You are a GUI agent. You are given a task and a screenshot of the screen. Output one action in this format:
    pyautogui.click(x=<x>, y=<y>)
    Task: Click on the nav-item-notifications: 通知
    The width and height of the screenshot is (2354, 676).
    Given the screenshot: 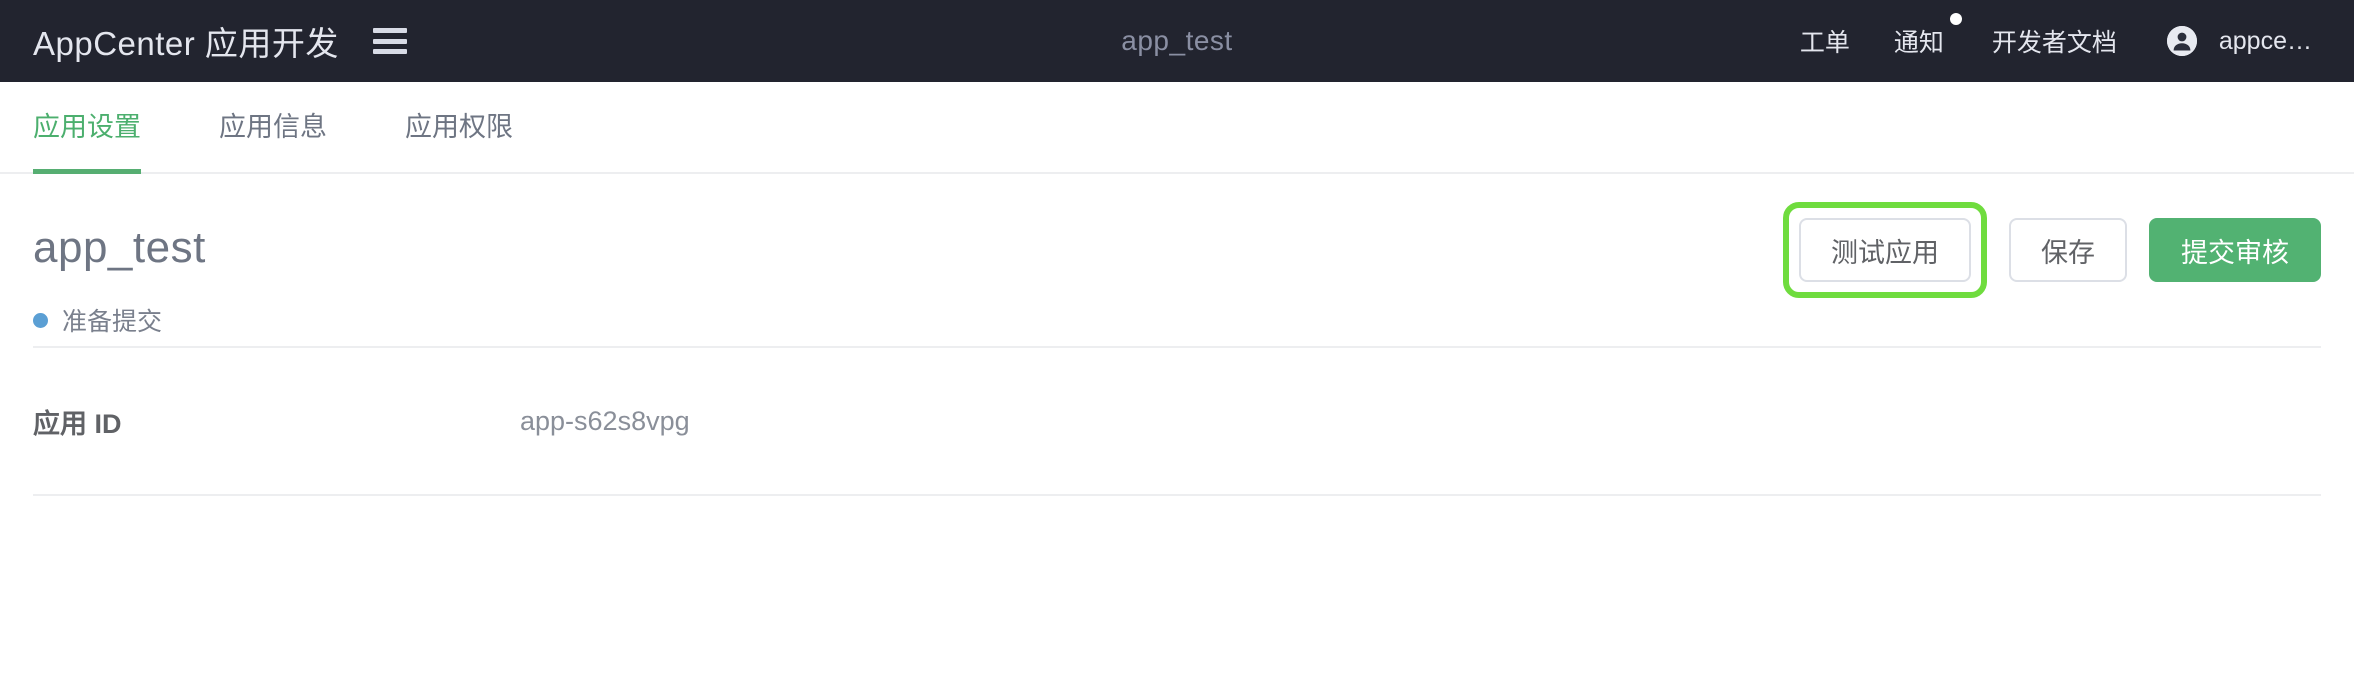 What is the action you would take?
    pyautogui.click(x=1927, y=38)
    